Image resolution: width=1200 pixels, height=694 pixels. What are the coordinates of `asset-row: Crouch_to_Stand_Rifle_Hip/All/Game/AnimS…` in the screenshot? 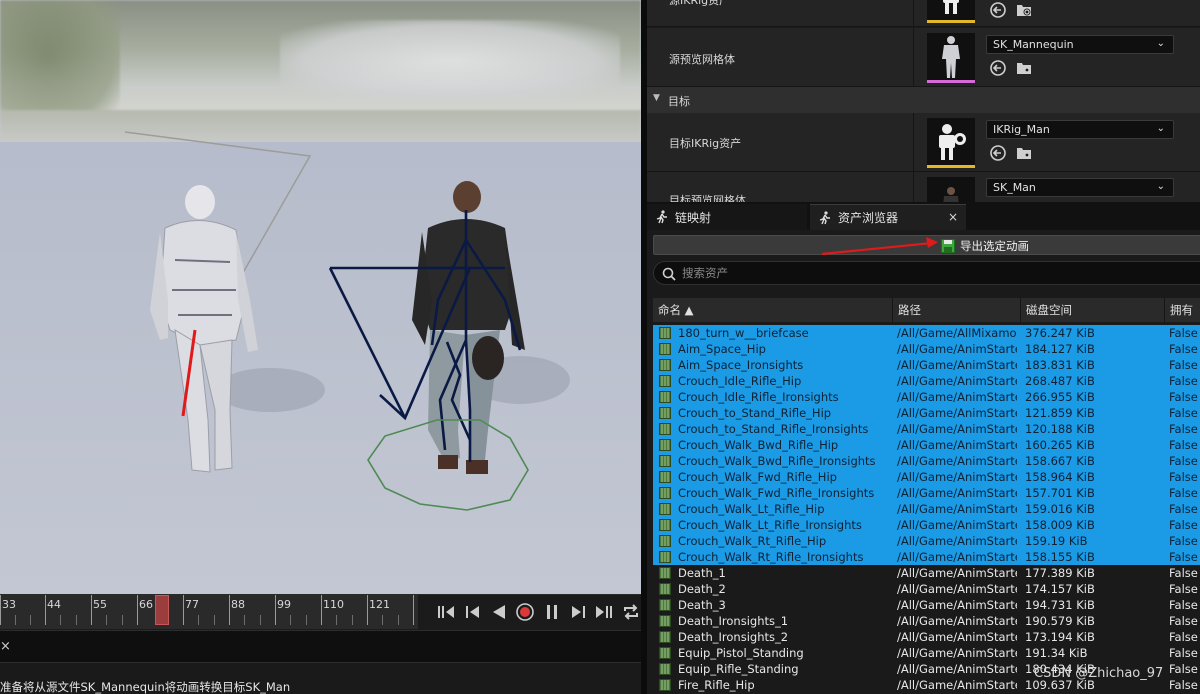 It's located at (926, 413).